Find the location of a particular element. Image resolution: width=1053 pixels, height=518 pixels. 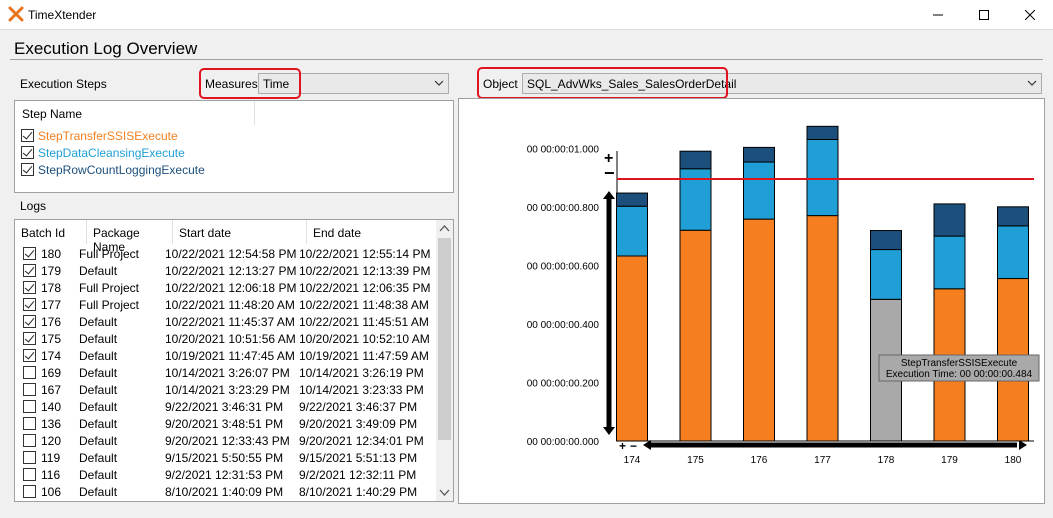

cell-batch: 178 is located at coordinates (51, 288).